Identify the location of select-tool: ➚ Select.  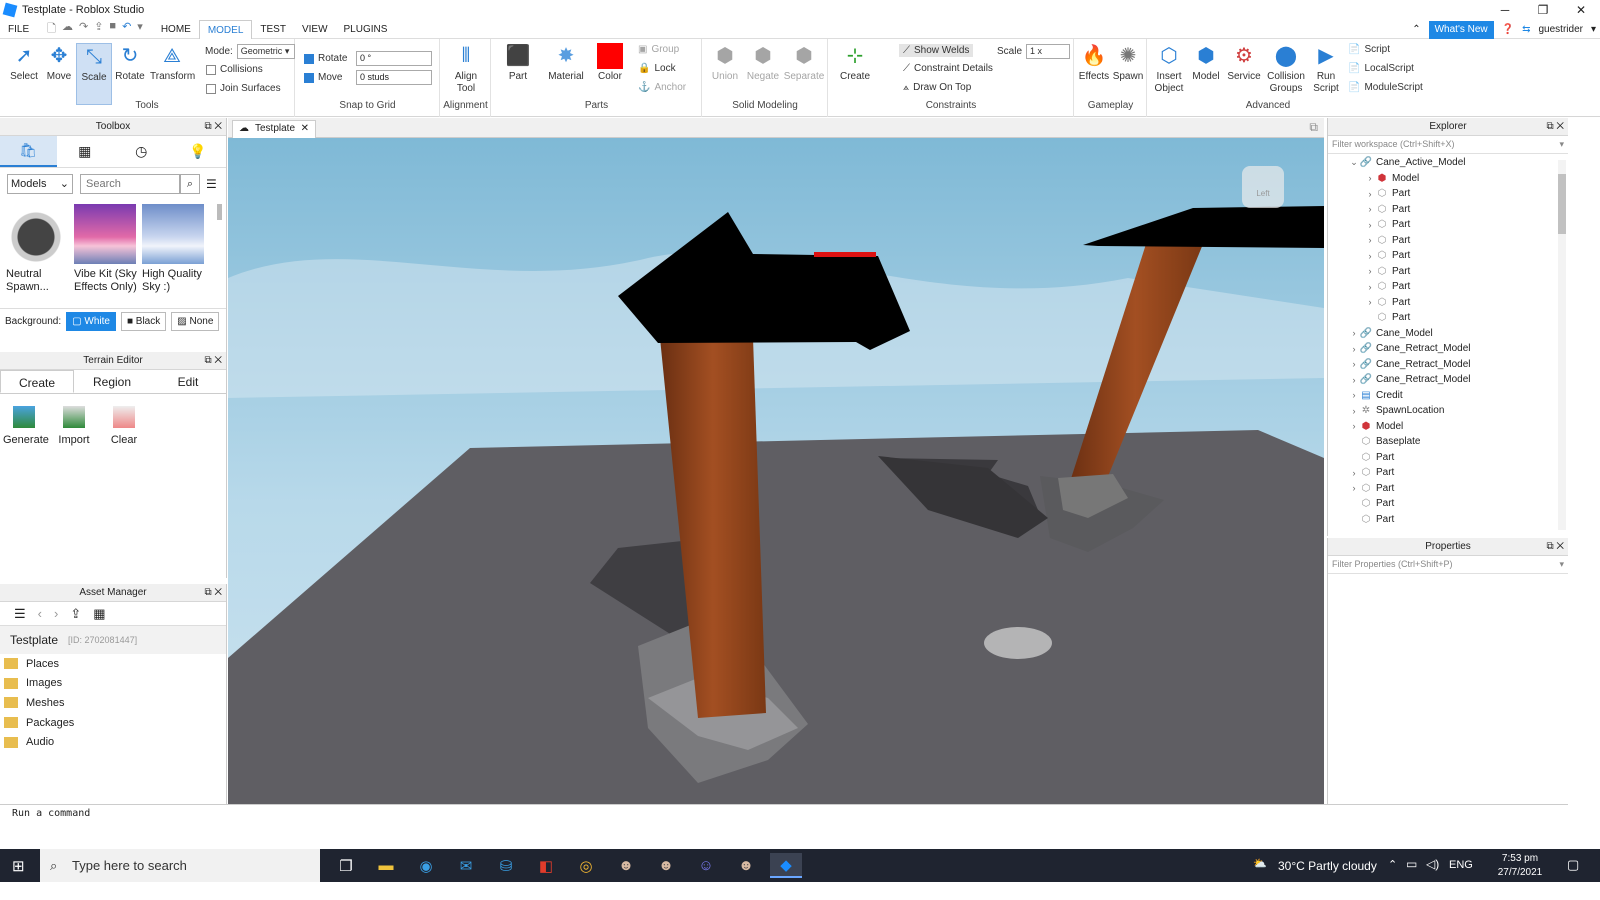
(24, 62).